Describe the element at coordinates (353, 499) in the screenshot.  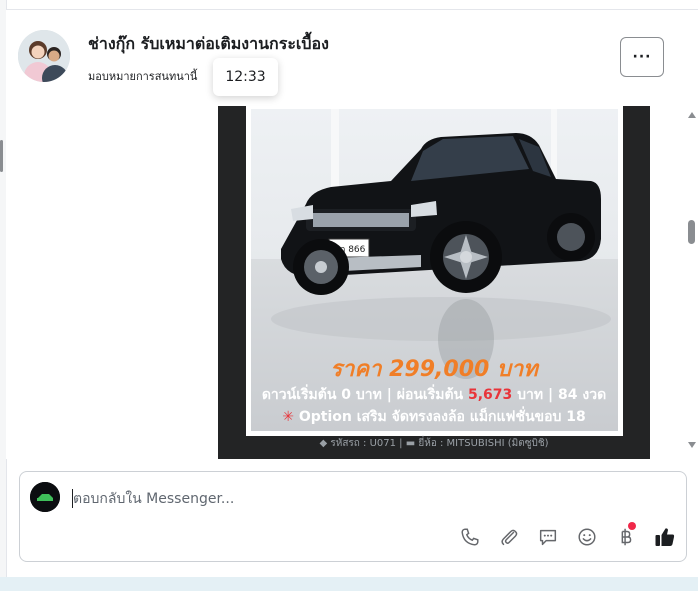
I see `reply-input` at that location.